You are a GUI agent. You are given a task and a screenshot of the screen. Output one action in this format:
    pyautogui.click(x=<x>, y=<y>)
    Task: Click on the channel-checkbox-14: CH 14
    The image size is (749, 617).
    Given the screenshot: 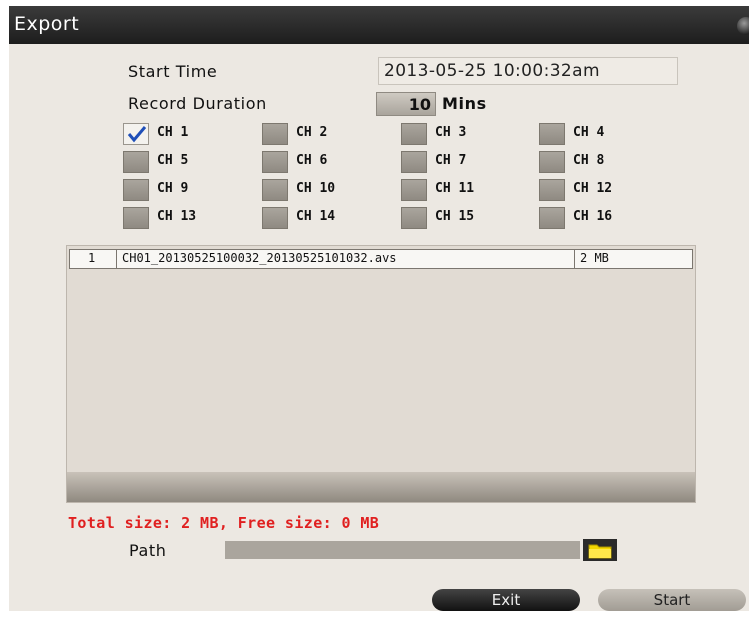 What is the action you would take?
    pyautogui.click(x=327, y=218)
    